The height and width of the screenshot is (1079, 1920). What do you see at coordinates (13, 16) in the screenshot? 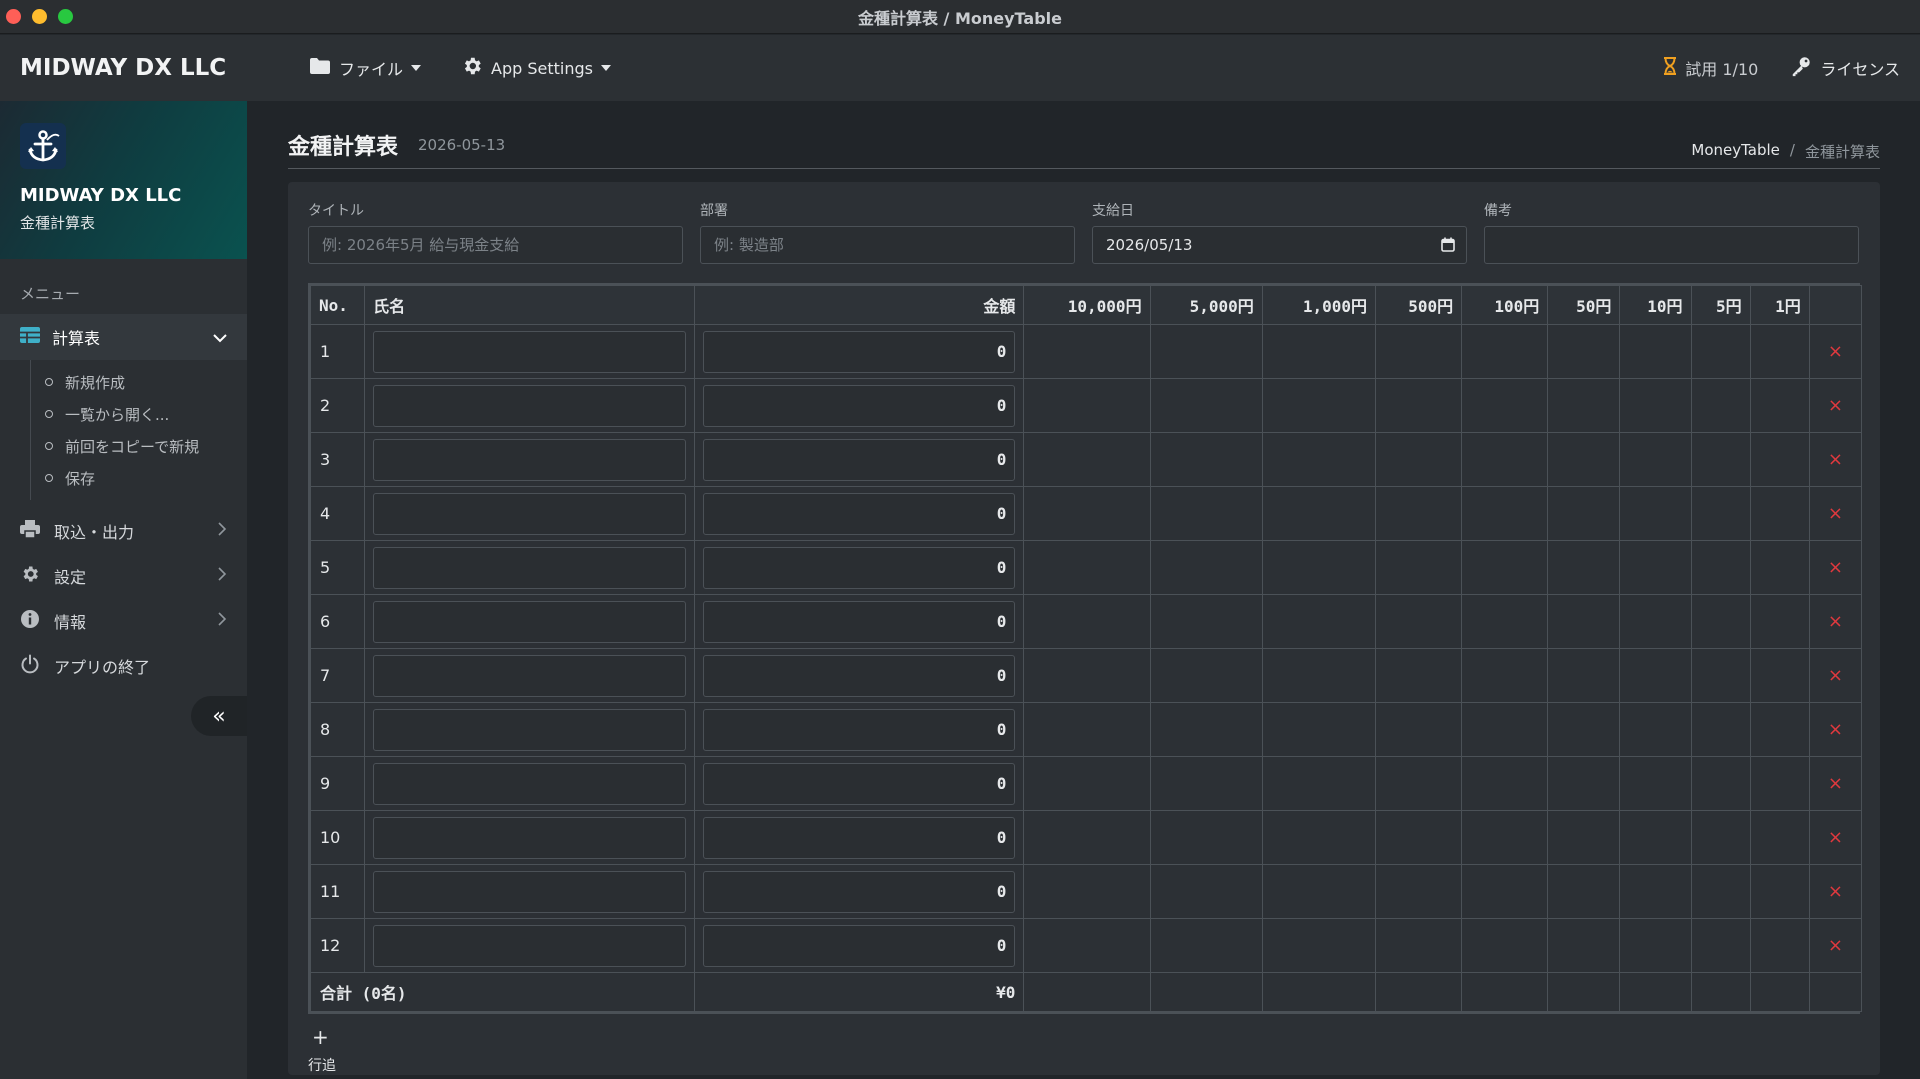
I see `close-window-button` at bounding box center [13, 16].